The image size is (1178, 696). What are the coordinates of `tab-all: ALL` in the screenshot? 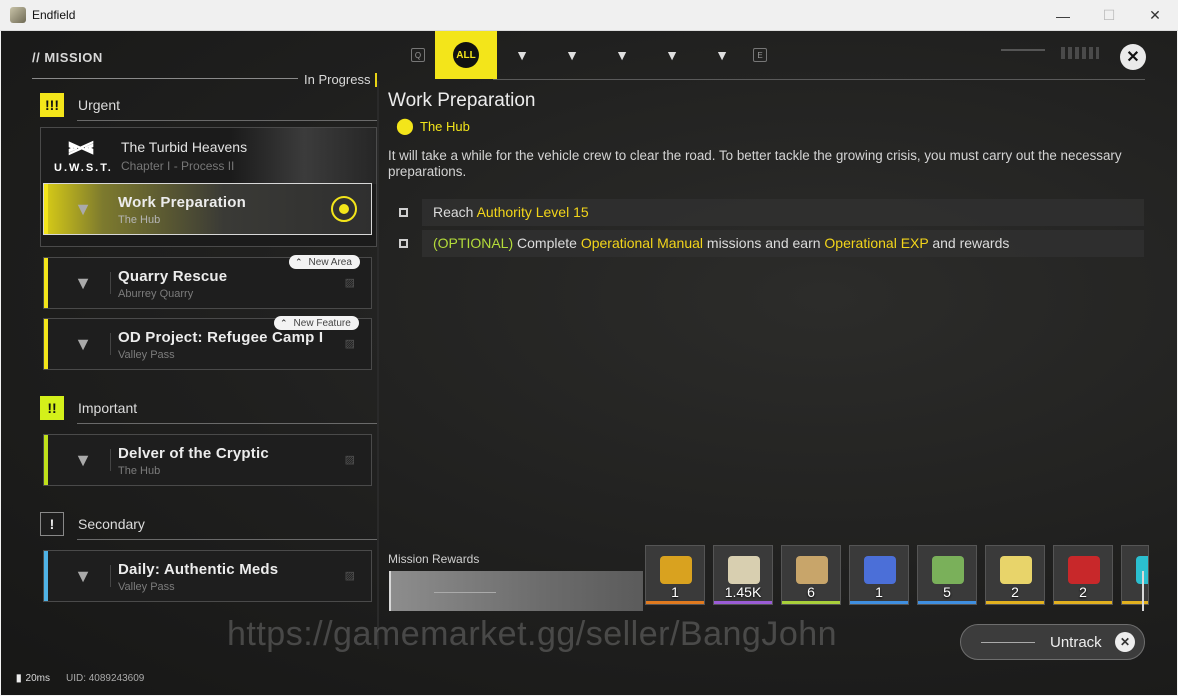 It's located at (466, 55).